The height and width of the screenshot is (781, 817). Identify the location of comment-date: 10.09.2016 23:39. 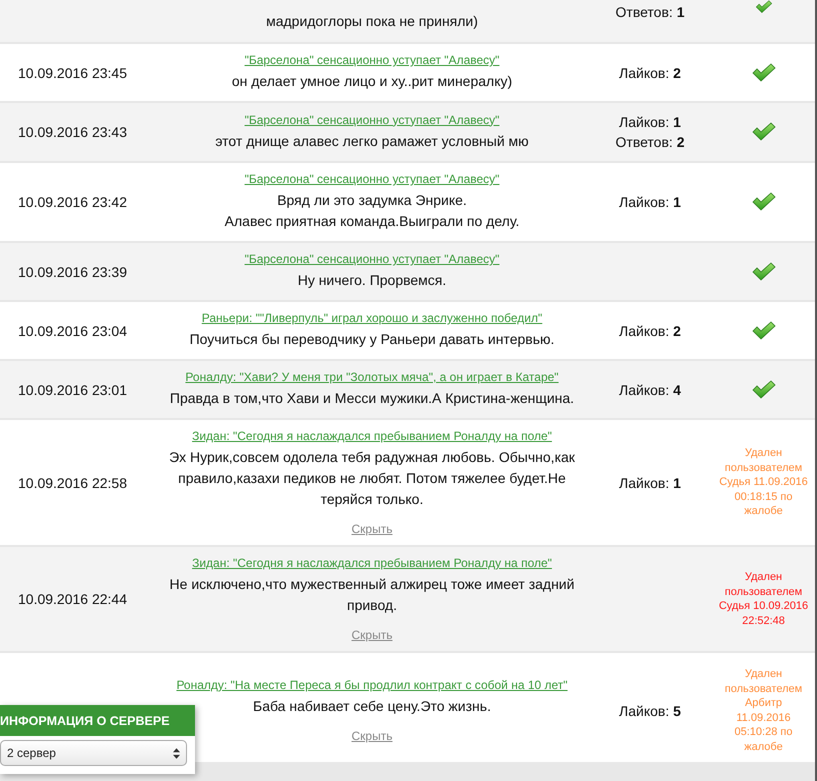
(72, 272).